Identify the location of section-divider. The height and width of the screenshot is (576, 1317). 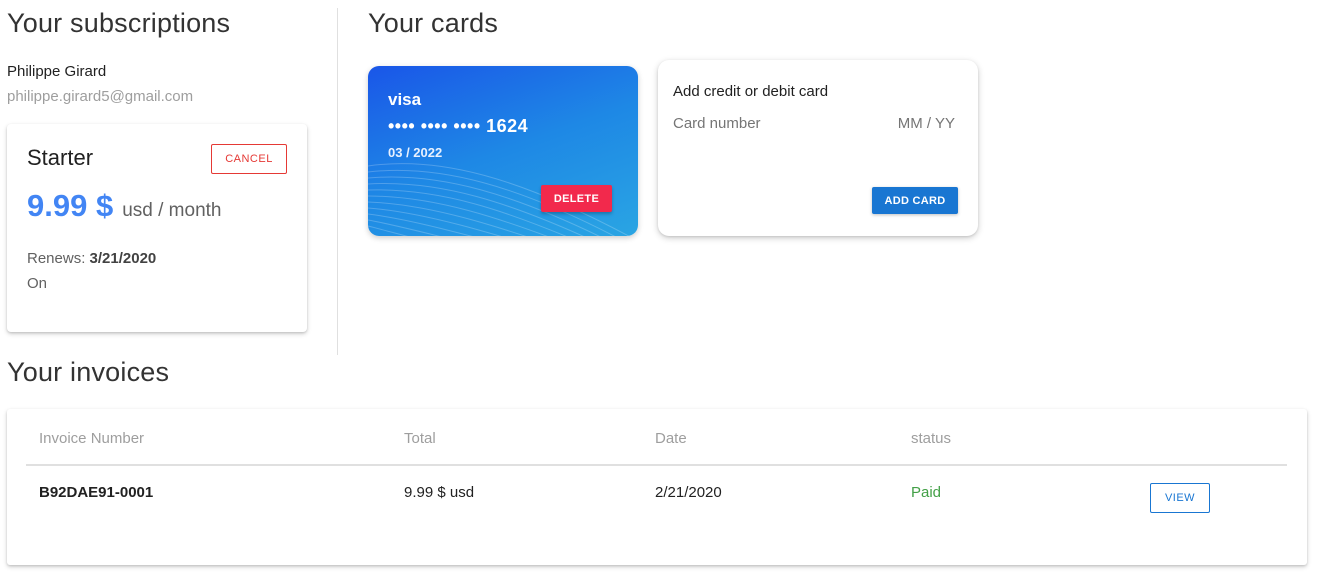
(337, 181).